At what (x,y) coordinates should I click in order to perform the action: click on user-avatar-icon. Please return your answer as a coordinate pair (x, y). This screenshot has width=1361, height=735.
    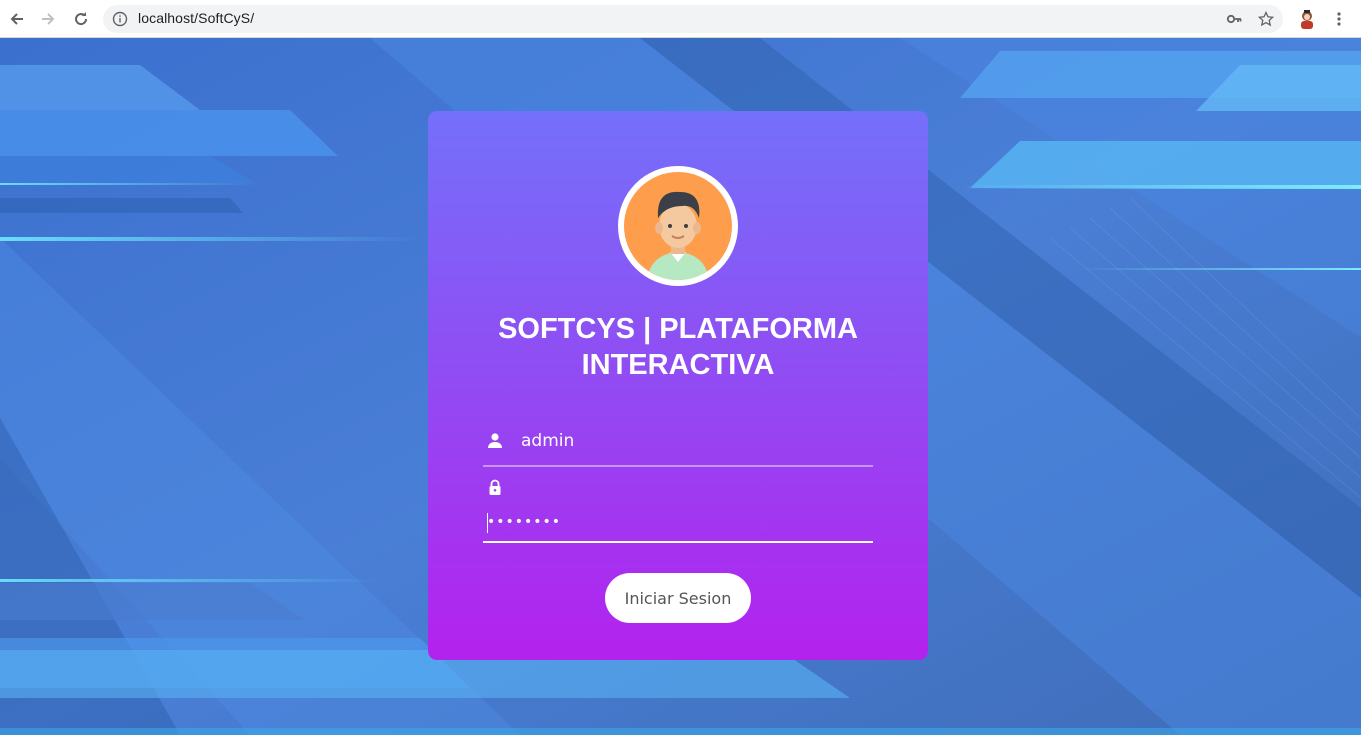
    Looking at the image, I should click on (678, 226).